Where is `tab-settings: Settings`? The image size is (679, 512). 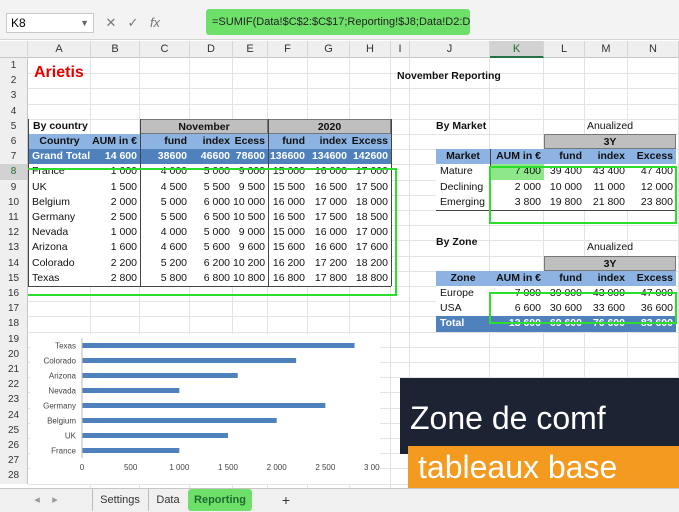 tab-settings: Settings is located at coordinates (119, 500).